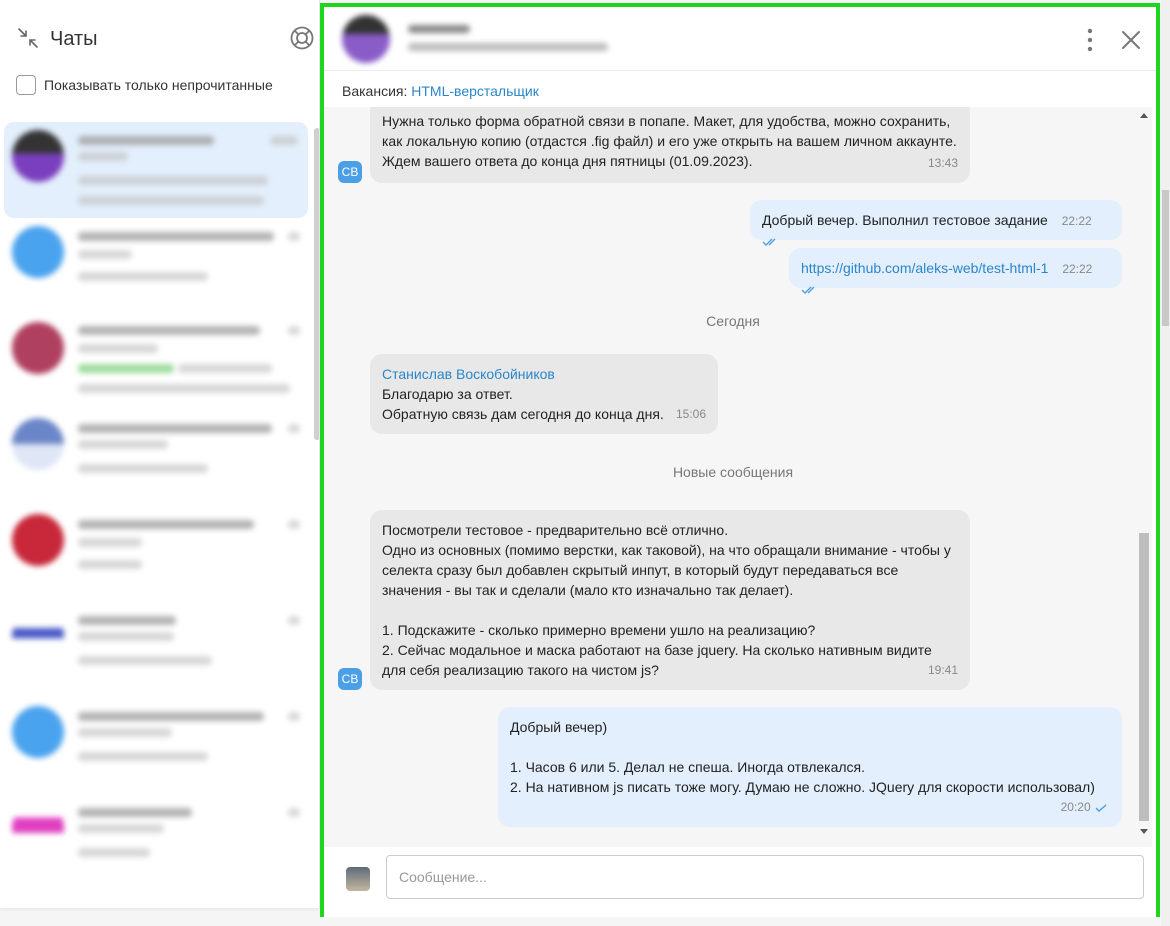  I want to click on vacancy-line: Вакансия: HTML-верстальщик, so click(440, 91).